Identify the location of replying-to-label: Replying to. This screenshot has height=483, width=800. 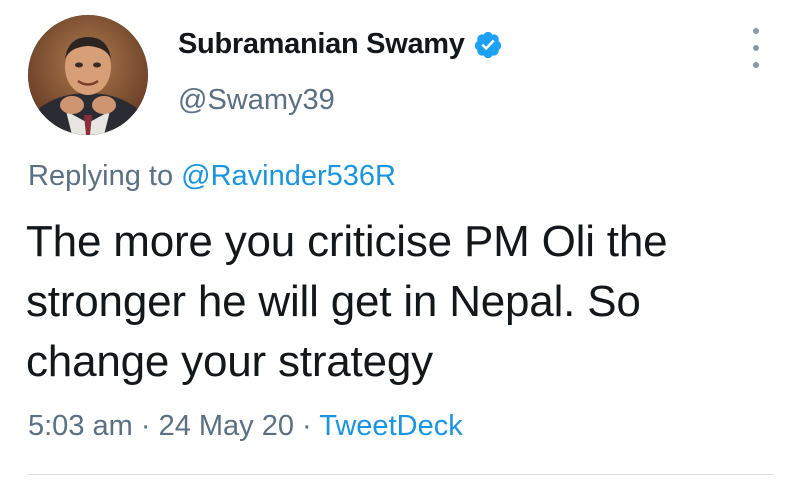
(105, 176).